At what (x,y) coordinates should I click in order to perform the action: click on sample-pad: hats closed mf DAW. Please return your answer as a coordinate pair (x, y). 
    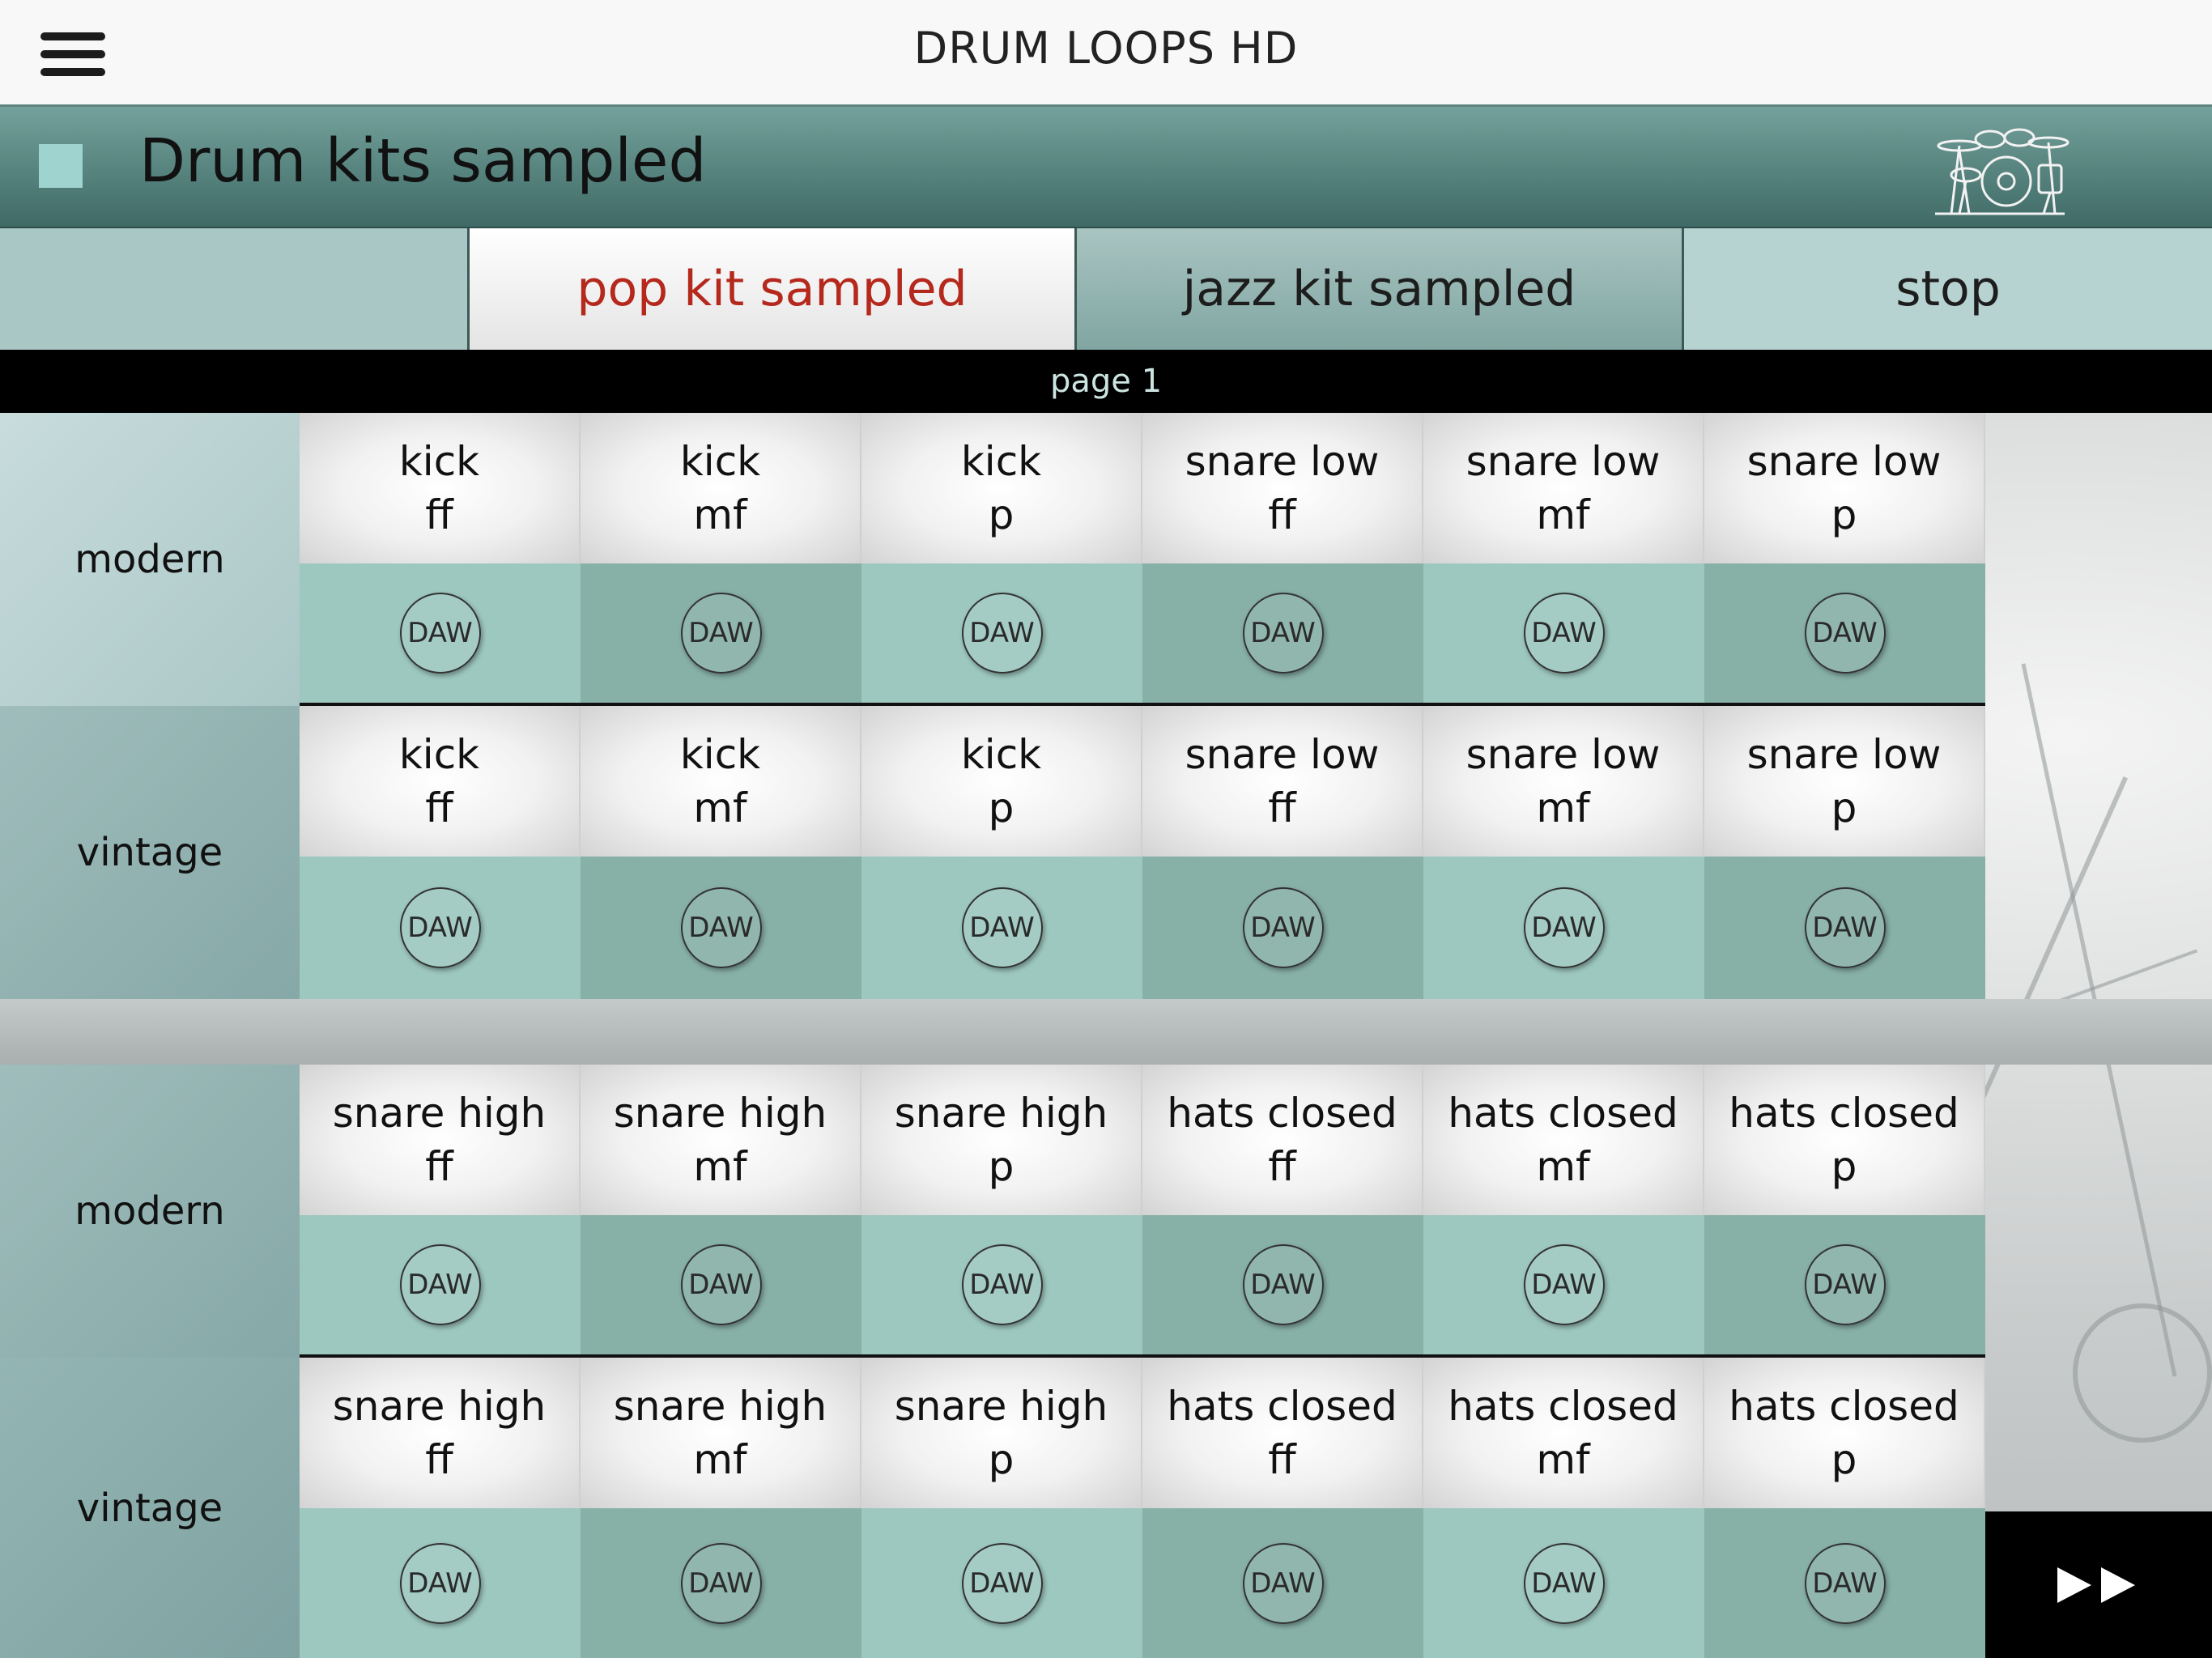
    Looking at the image, I should click on (1564, 1209).